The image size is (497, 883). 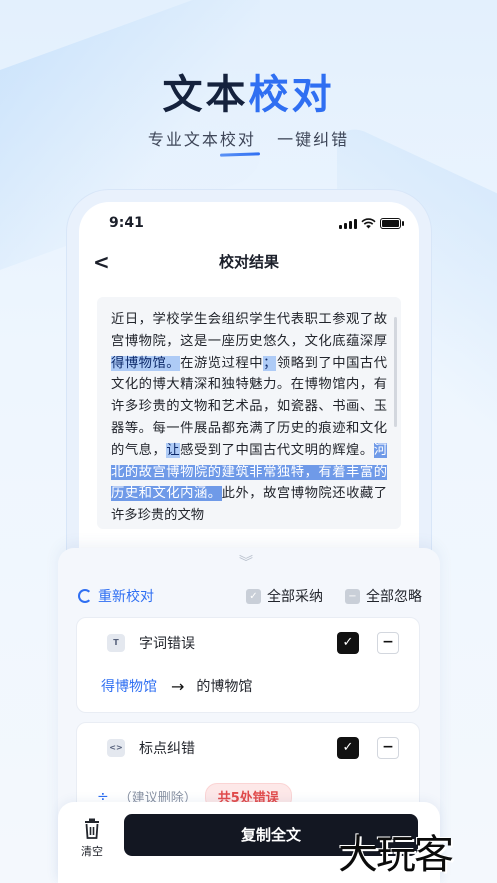 I want to click on hero-subtitle: 专业文本校对 一键纠错, so click(x=248, y=139).